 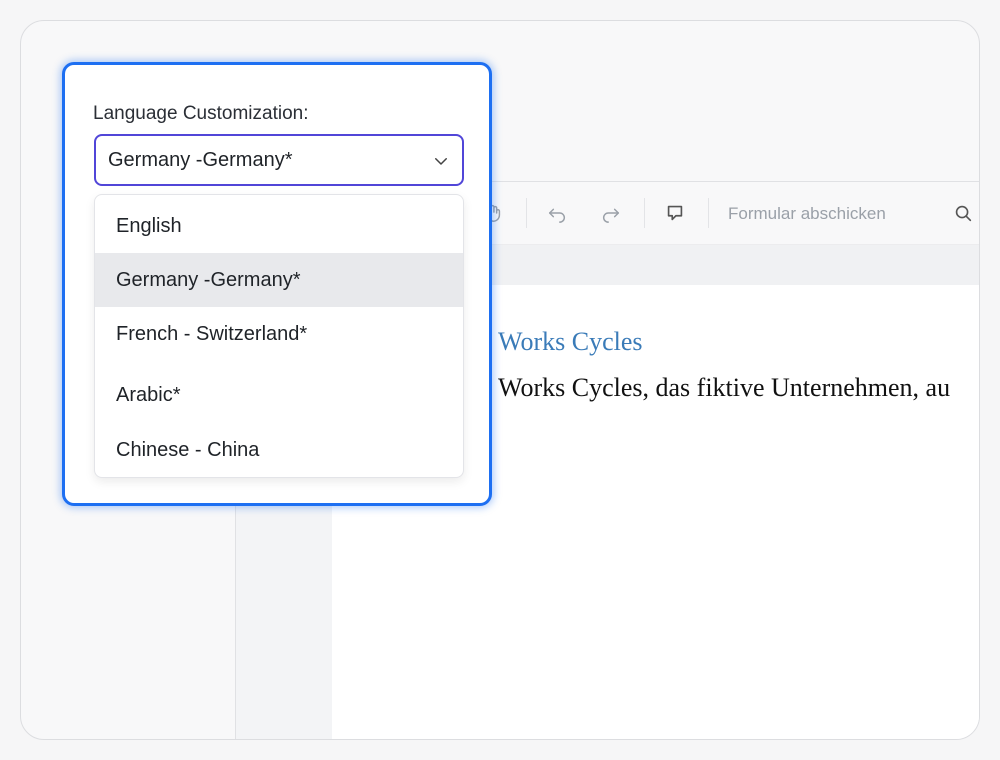 I want to click on language-option-french: French - Switzerland*, so click(x=279, y=334).